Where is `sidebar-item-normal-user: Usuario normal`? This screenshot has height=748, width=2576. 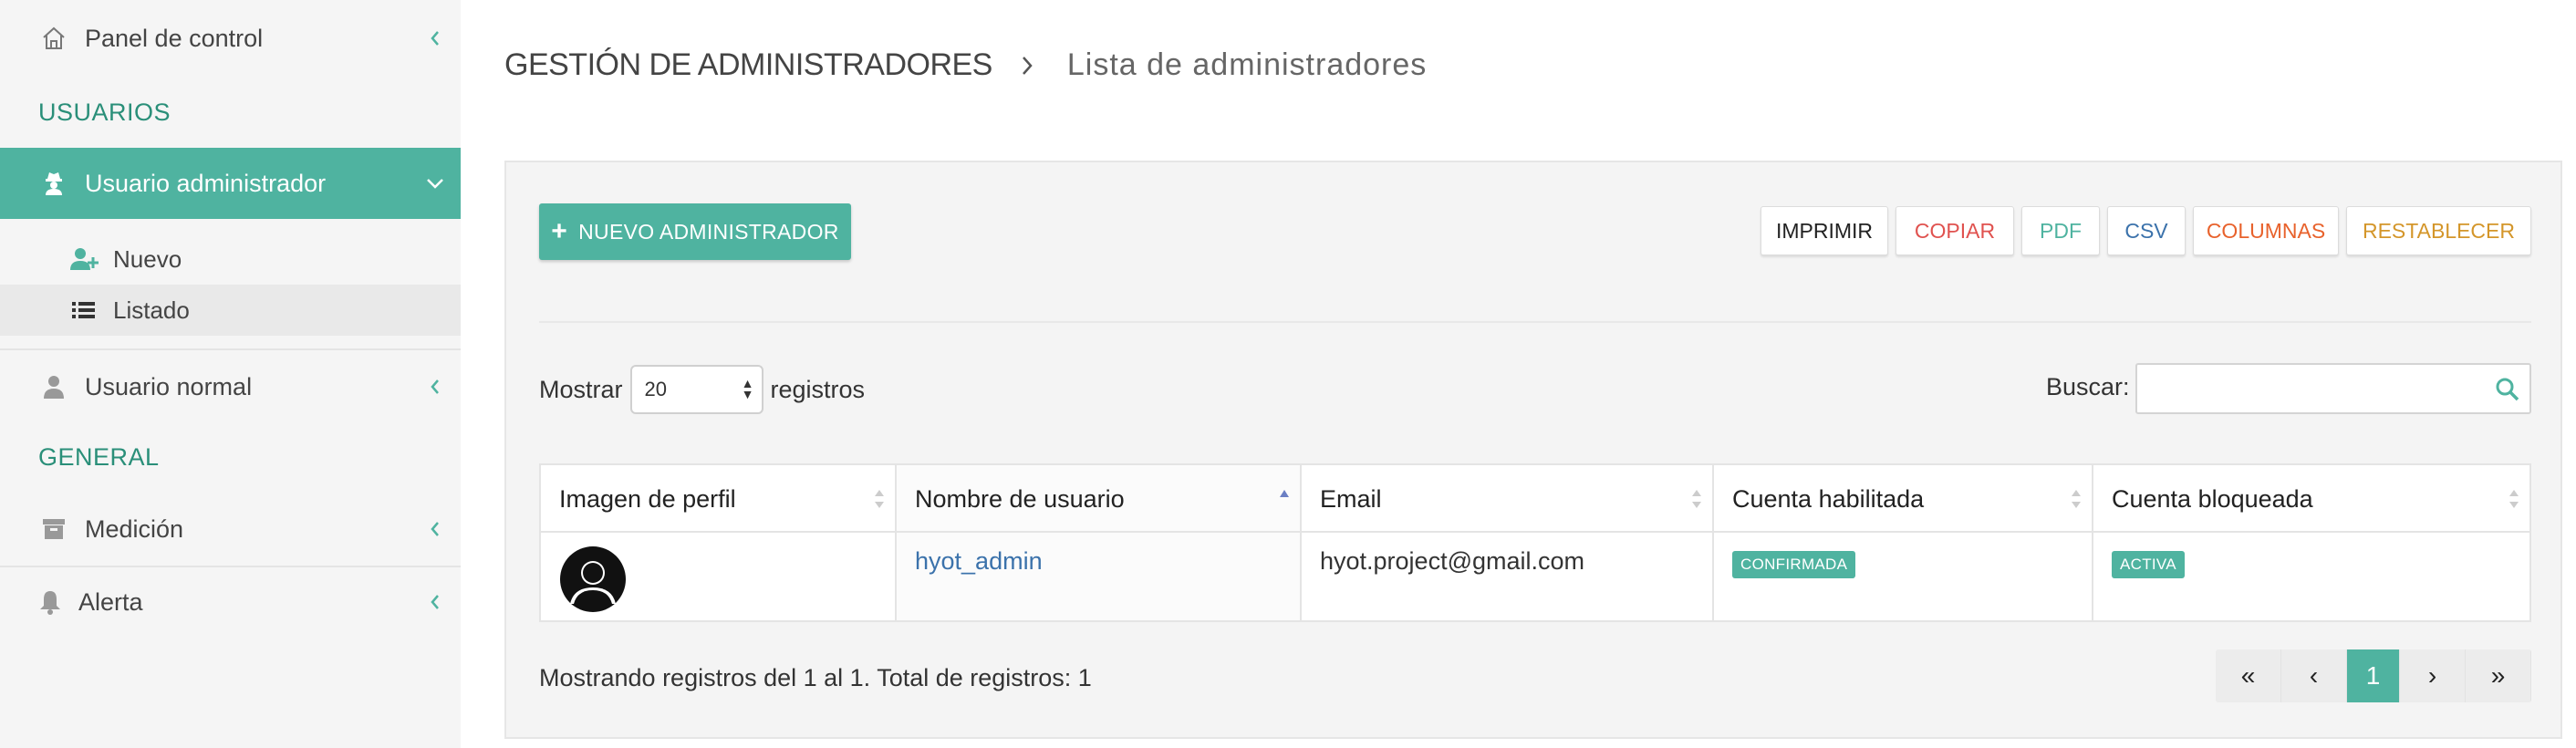
sidebar-item-normal-user: Usuario normal is located at coordinates (230, 387).